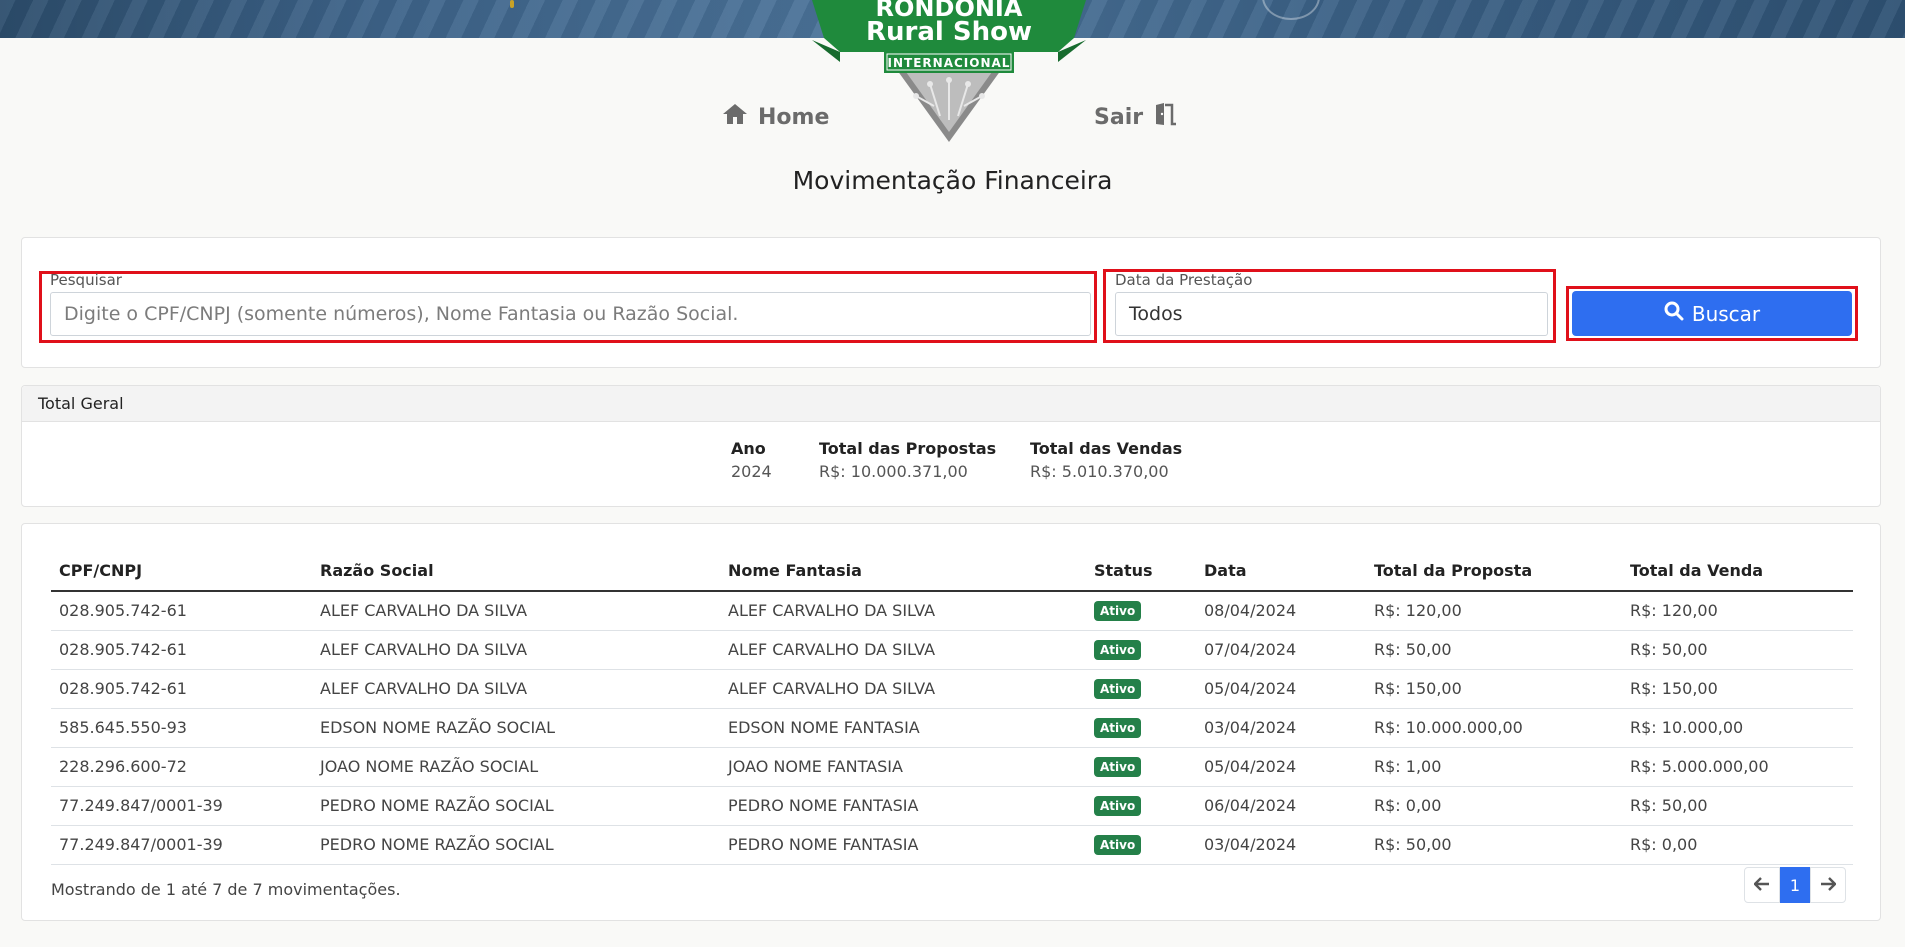 This screenshot has height=947, width=1905. Describe the element at coordinates (1674, 313) in the screenshot. I see `search-icon` at that location.